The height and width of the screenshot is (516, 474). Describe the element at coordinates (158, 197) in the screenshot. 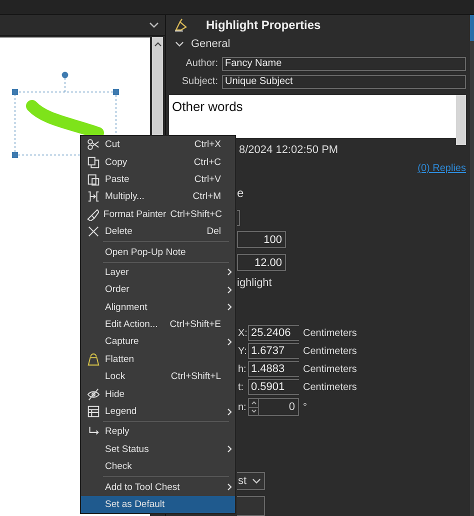

I see `menu-item: Multiply... Ctrl+M` at that location.